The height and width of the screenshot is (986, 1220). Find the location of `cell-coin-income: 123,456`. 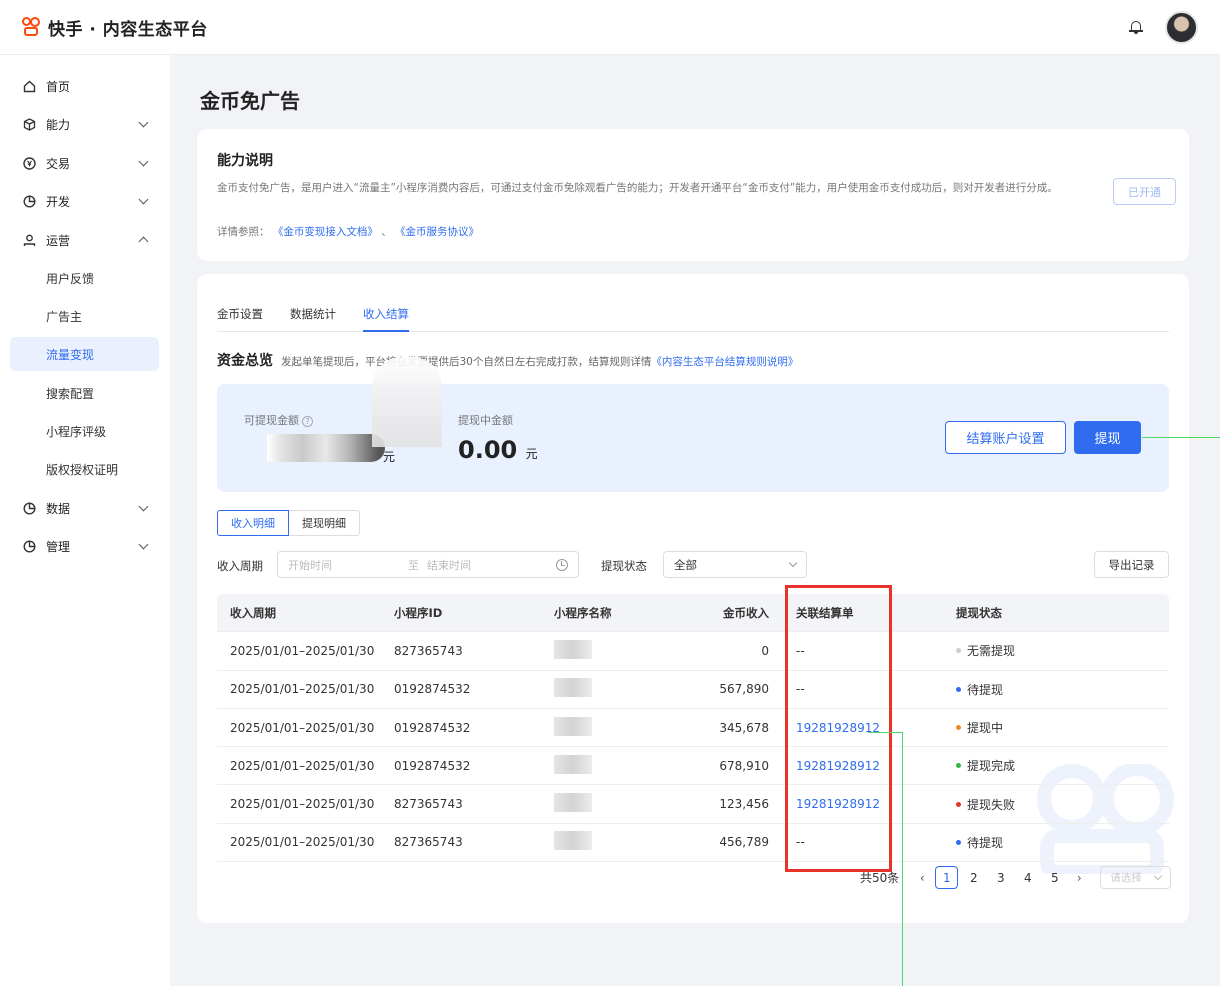

cell-coin-income: 123,456 is located at coordinates (744, 804).